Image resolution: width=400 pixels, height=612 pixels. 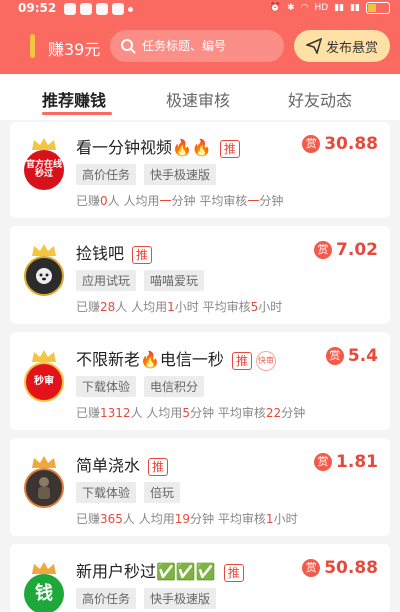 What do you see at coordinates (111, 519) in the screenshot?
I see `stat-earned: 365` at bounding box center [111, 519].